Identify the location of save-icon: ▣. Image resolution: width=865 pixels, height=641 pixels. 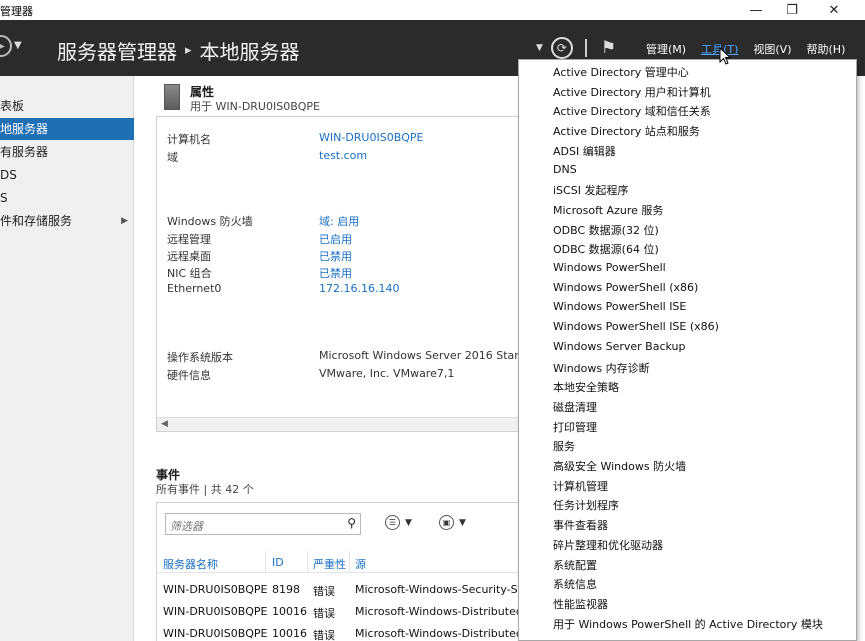
(446, 522).